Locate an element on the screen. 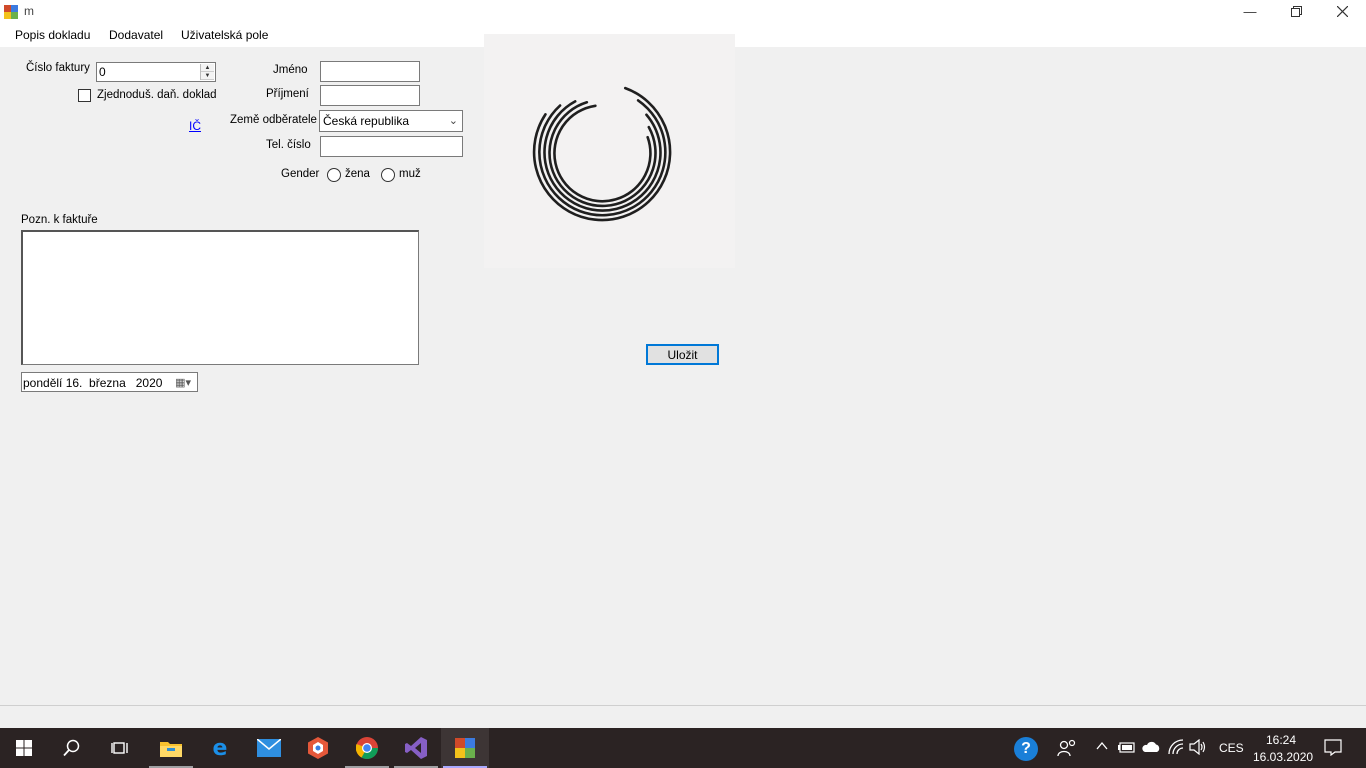 The height and width of the screenshot is (768, 1366). minimize-icon: — is located at coordinates (1250, 11).